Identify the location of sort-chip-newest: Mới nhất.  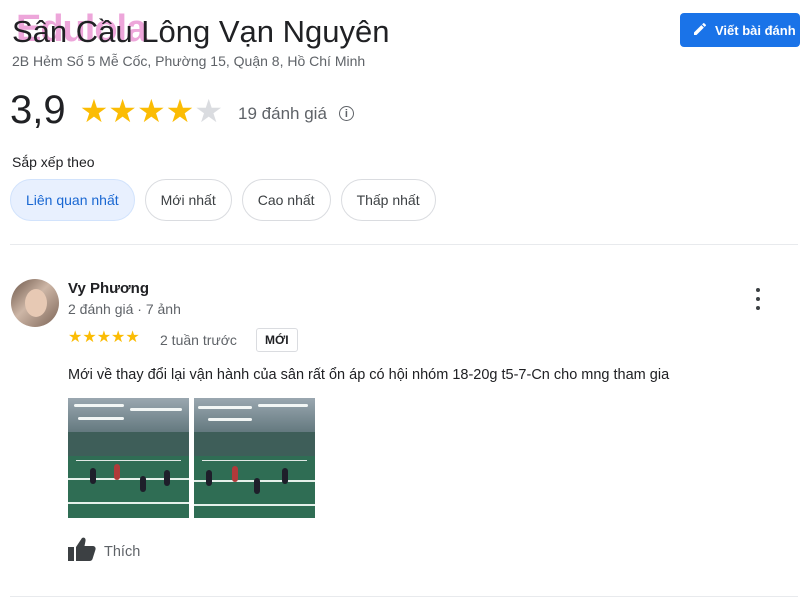
(188, 200).